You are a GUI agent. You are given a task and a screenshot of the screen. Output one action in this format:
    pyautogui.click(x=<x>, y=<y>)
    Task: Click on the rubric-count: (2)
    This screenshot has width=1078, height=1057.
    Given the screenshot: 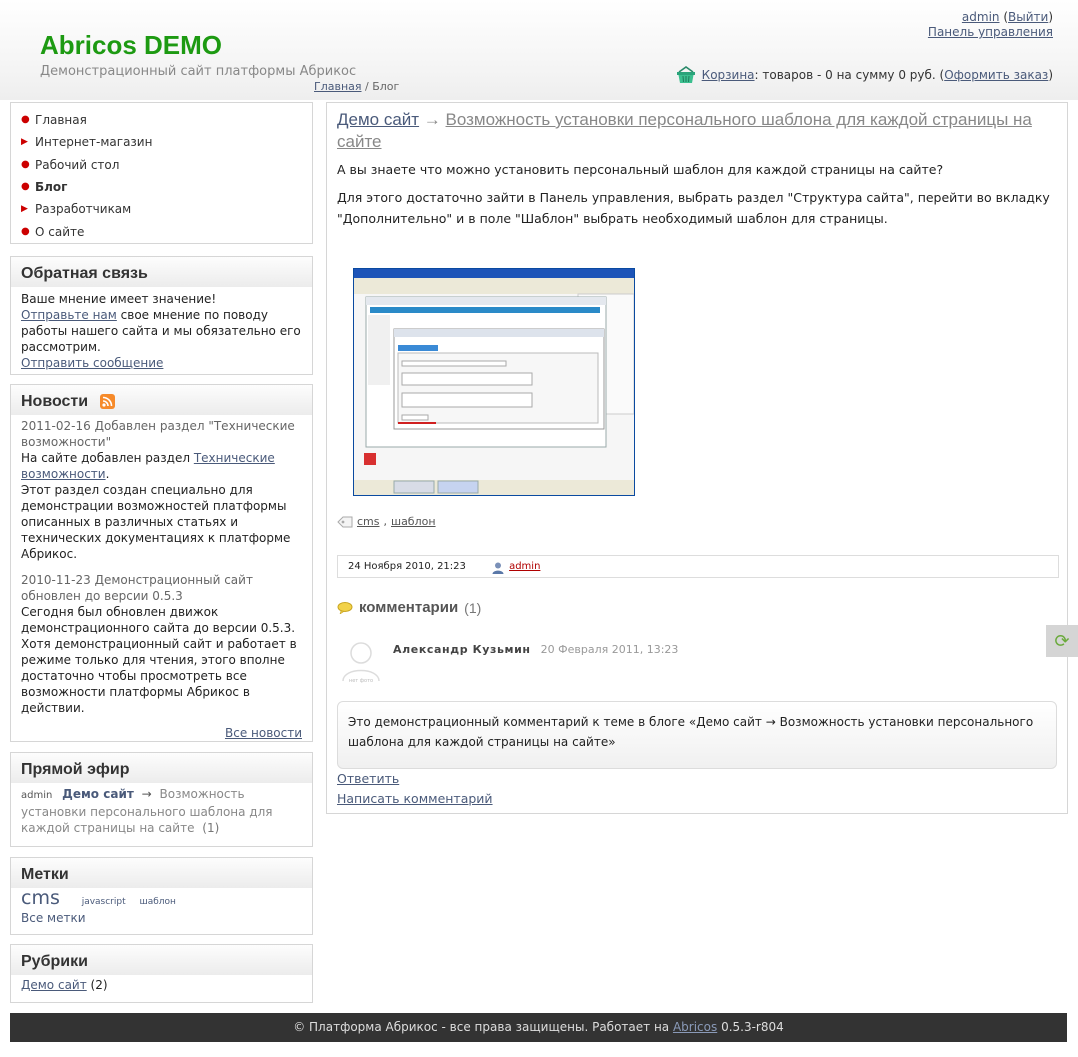 What is the action you would take?
    pyautogui.click(x=97, y=985)
    